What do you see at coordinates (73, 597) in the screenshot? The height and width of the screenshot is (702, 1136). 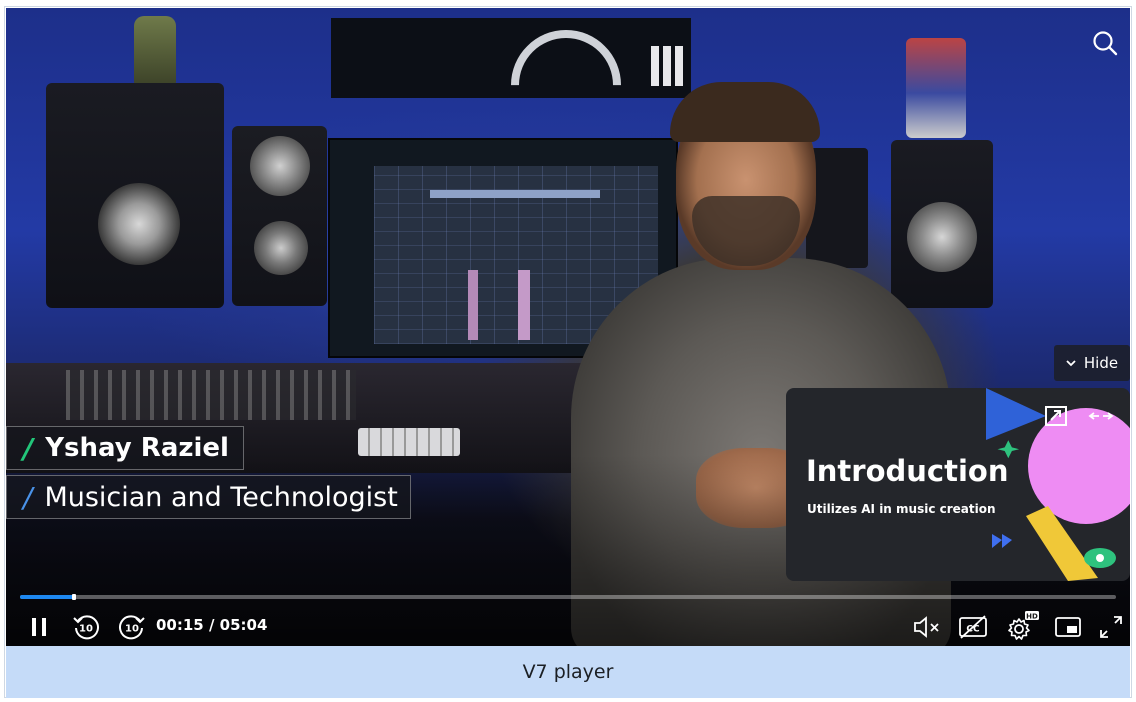 I see `progress-handle` at bounding box center [73, 597].